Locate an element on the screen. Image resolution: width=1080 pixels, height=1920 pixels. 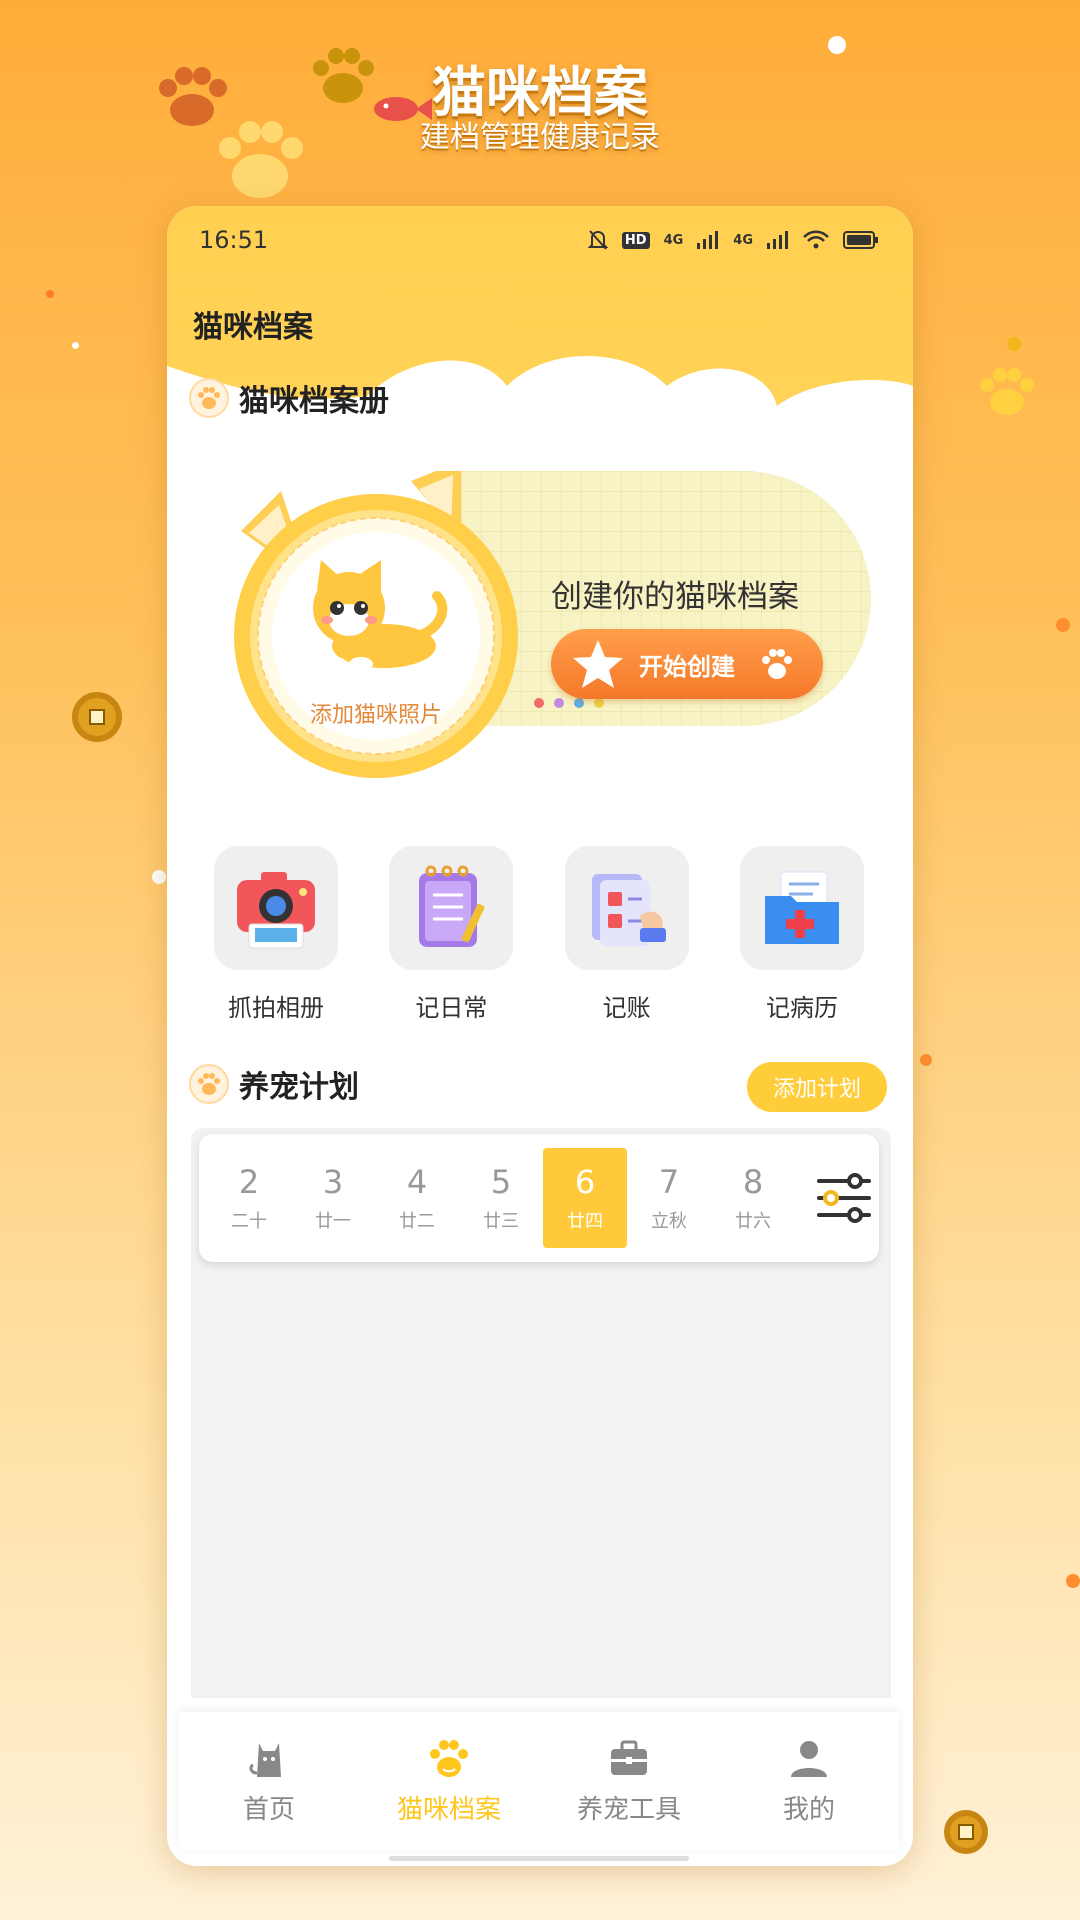
plan-section-title: 养宠计划 is located at coordinates (299, 1087).